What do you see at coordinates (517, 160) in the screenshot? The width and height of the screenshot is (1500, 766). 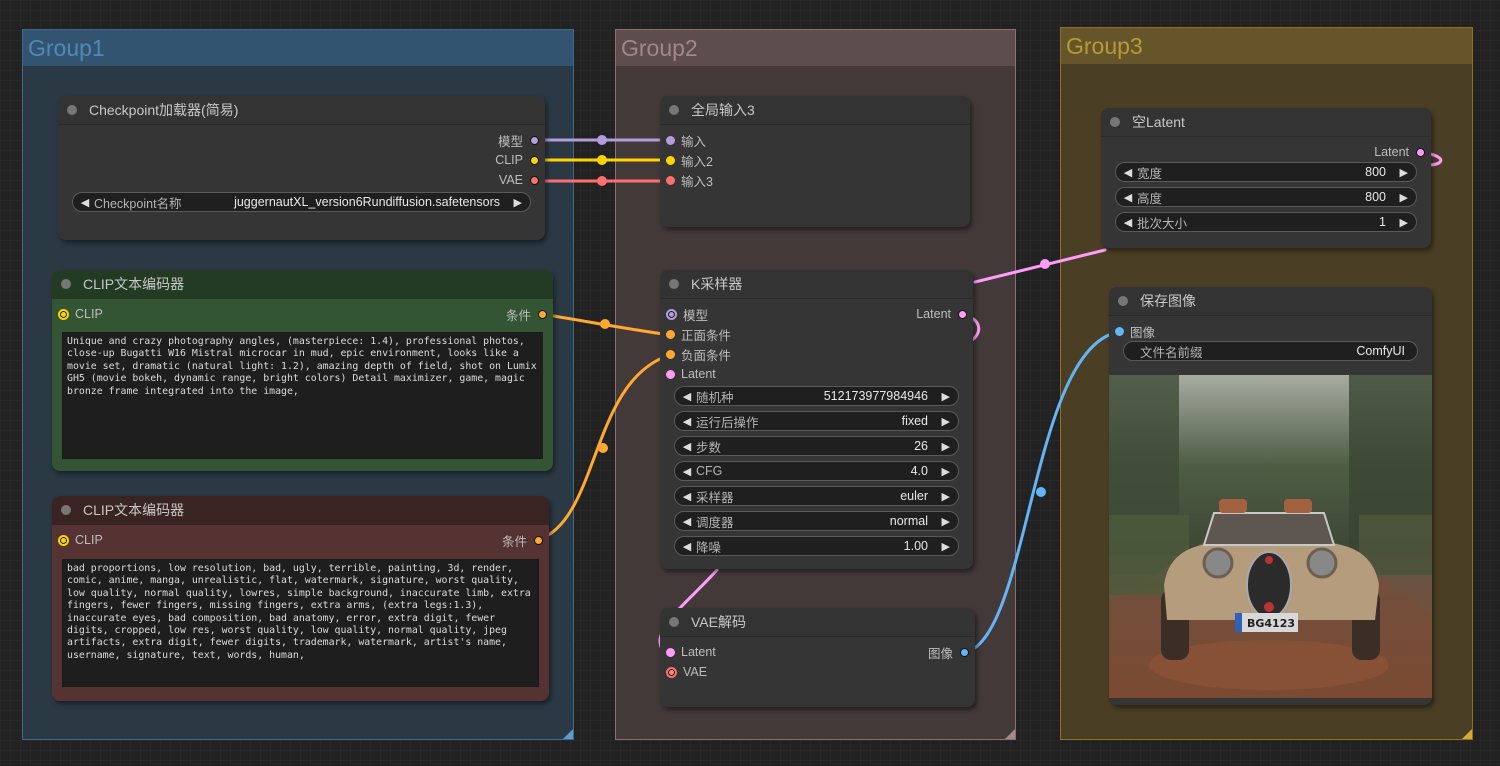 I see `output-clip: CLIP` at bounding box center [517, 160].